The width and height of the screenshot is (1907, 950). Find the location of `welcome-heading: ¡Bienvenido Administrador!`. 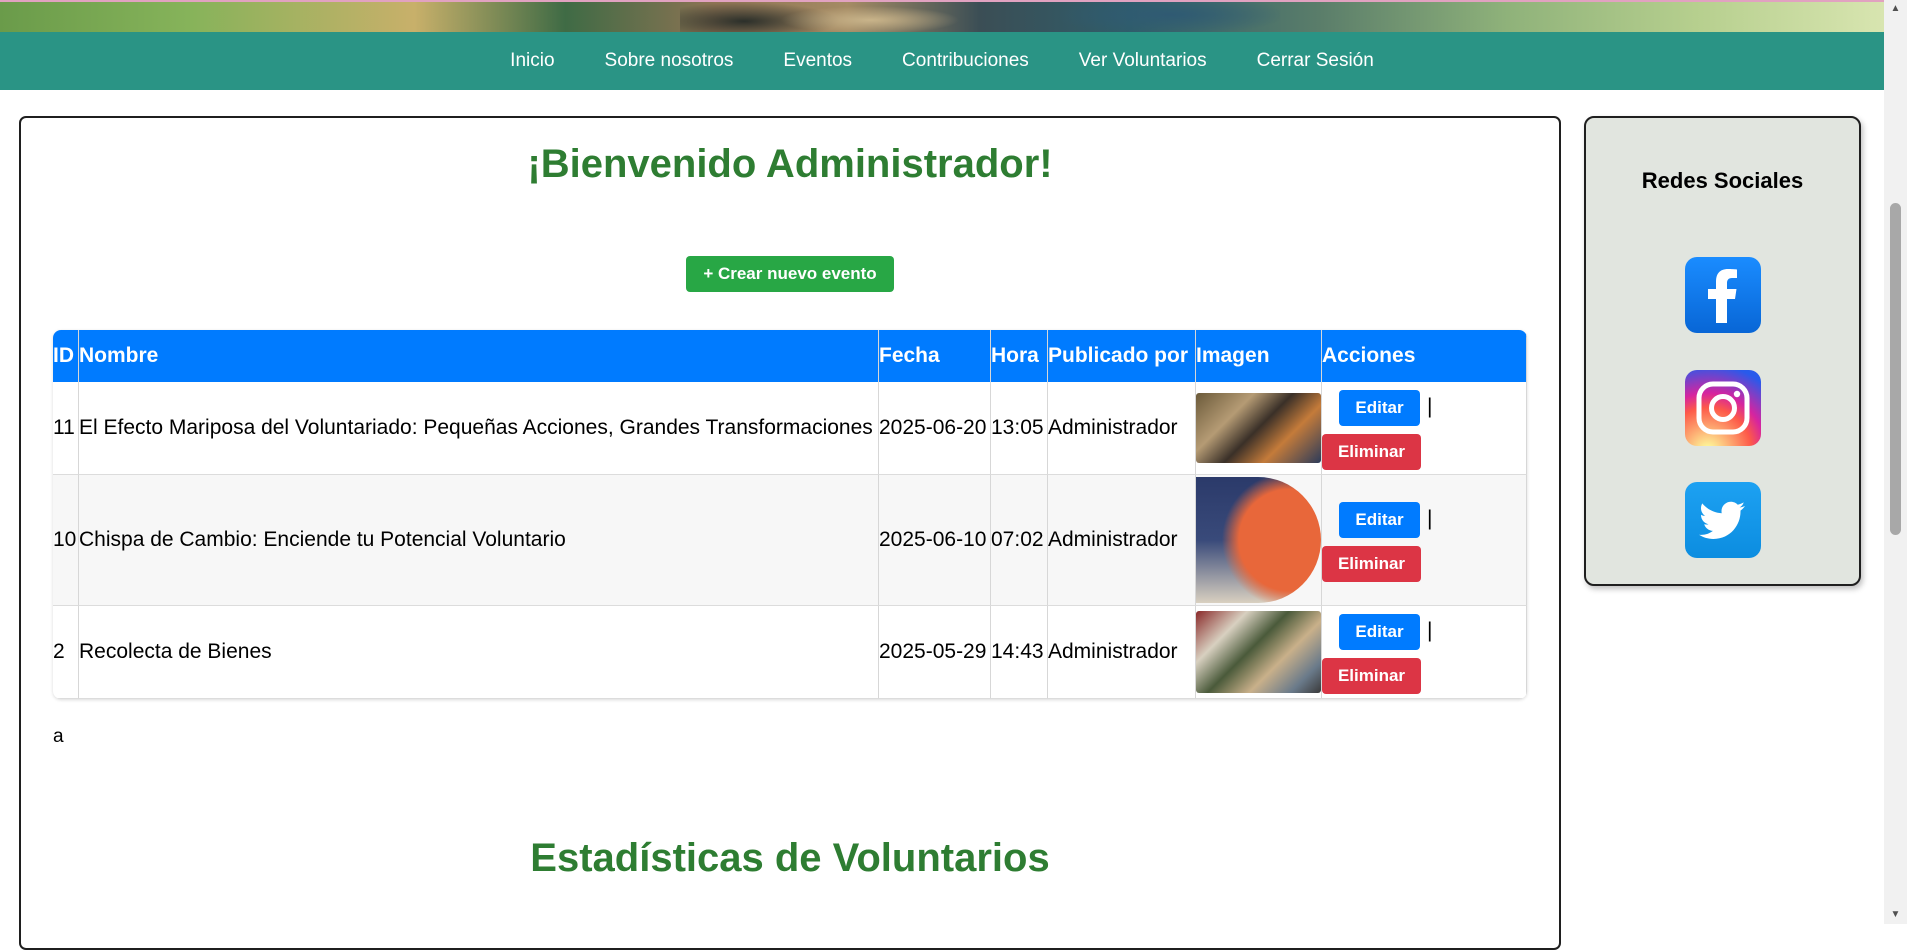

welcome-heading: ¡Bienvenido Administrador! is located at coordinates (790, 164).